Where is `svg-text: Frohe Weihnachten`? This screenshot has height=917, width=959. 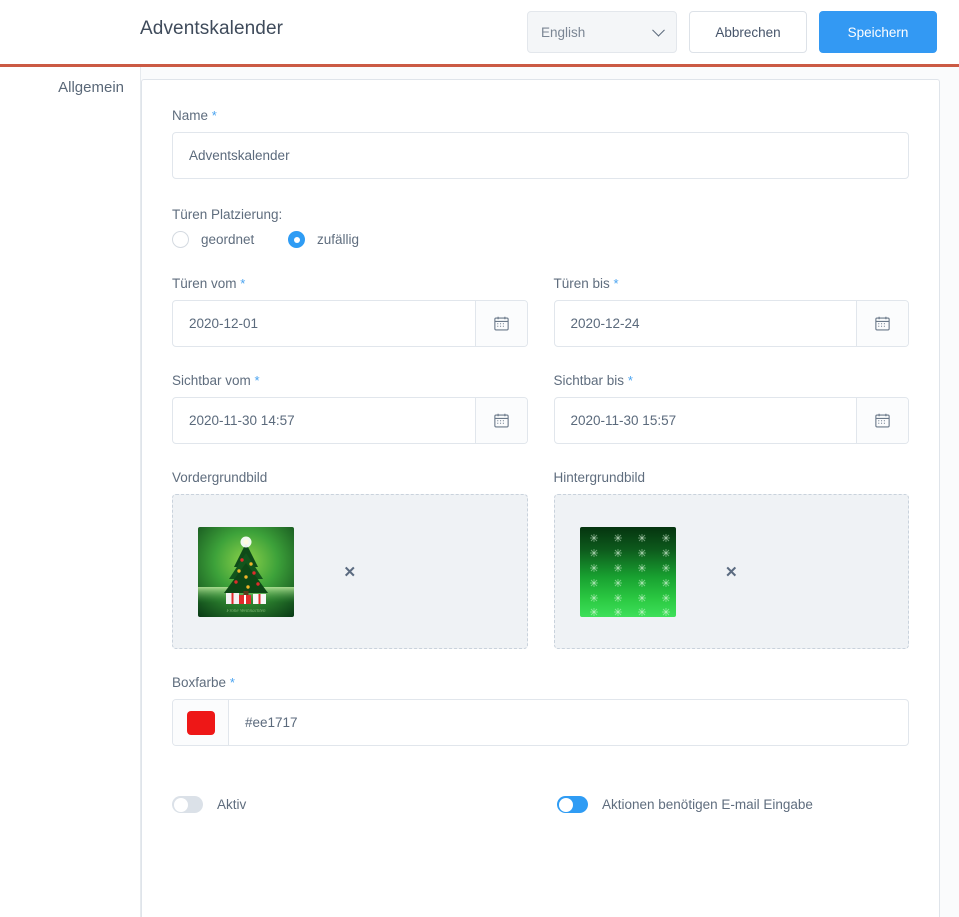 svg-text: Frohe Weihnachten is located at coordinates (246, 611).